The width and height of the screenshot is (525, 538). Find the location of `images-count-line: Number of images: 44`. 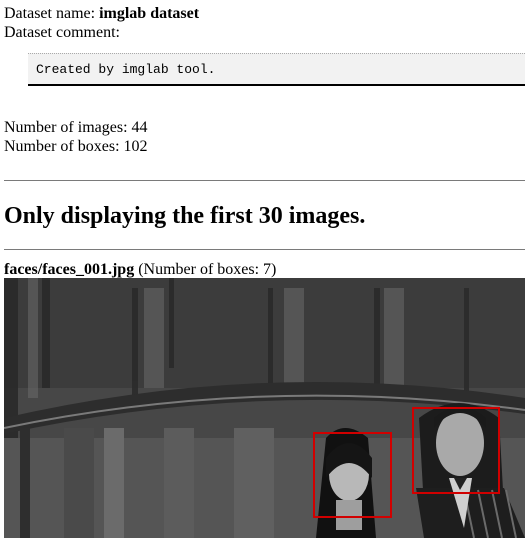

images-count-line: Number of images: 44 is located at coordinates (76, 127).